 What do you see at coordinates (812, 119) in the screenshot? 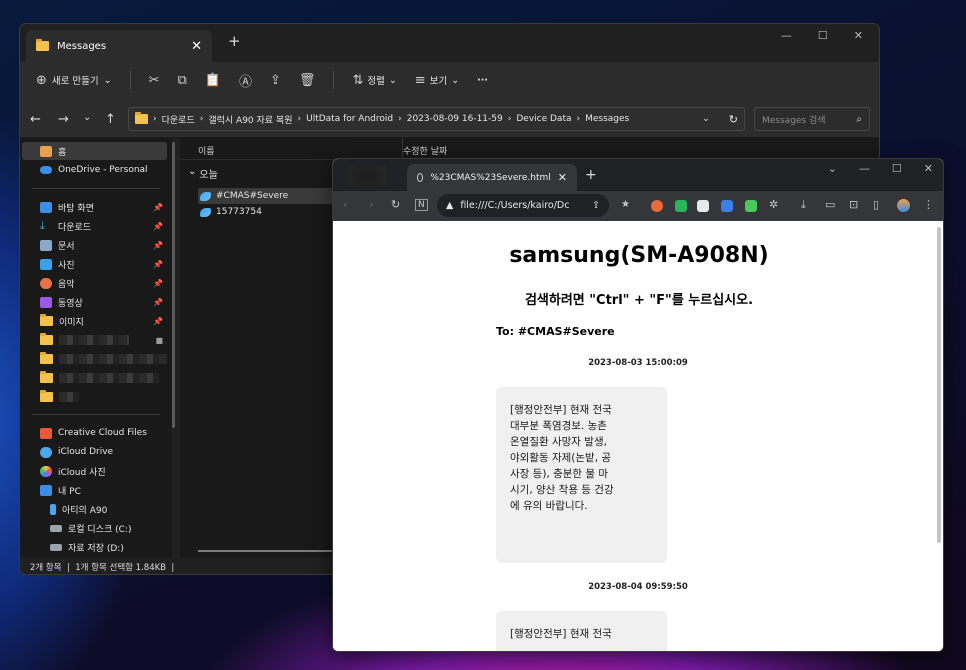
I see `search-input: Messages 검색 ⌕` at bounding box center [812, 119].